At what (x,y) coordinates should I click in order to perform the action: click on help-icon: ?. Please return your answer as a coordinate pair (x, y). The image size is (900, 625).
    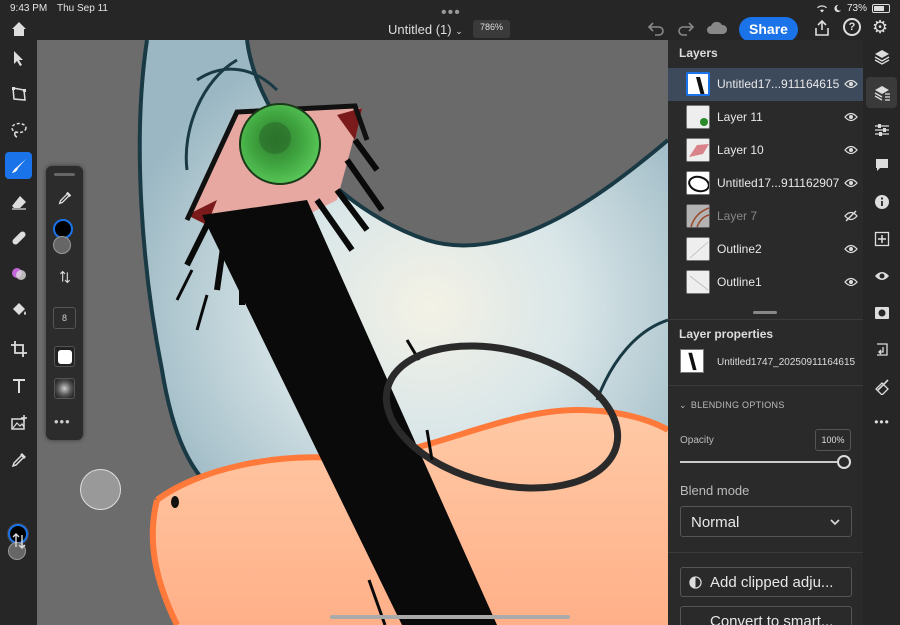
    Looking at the image, I should click on (852, 27).